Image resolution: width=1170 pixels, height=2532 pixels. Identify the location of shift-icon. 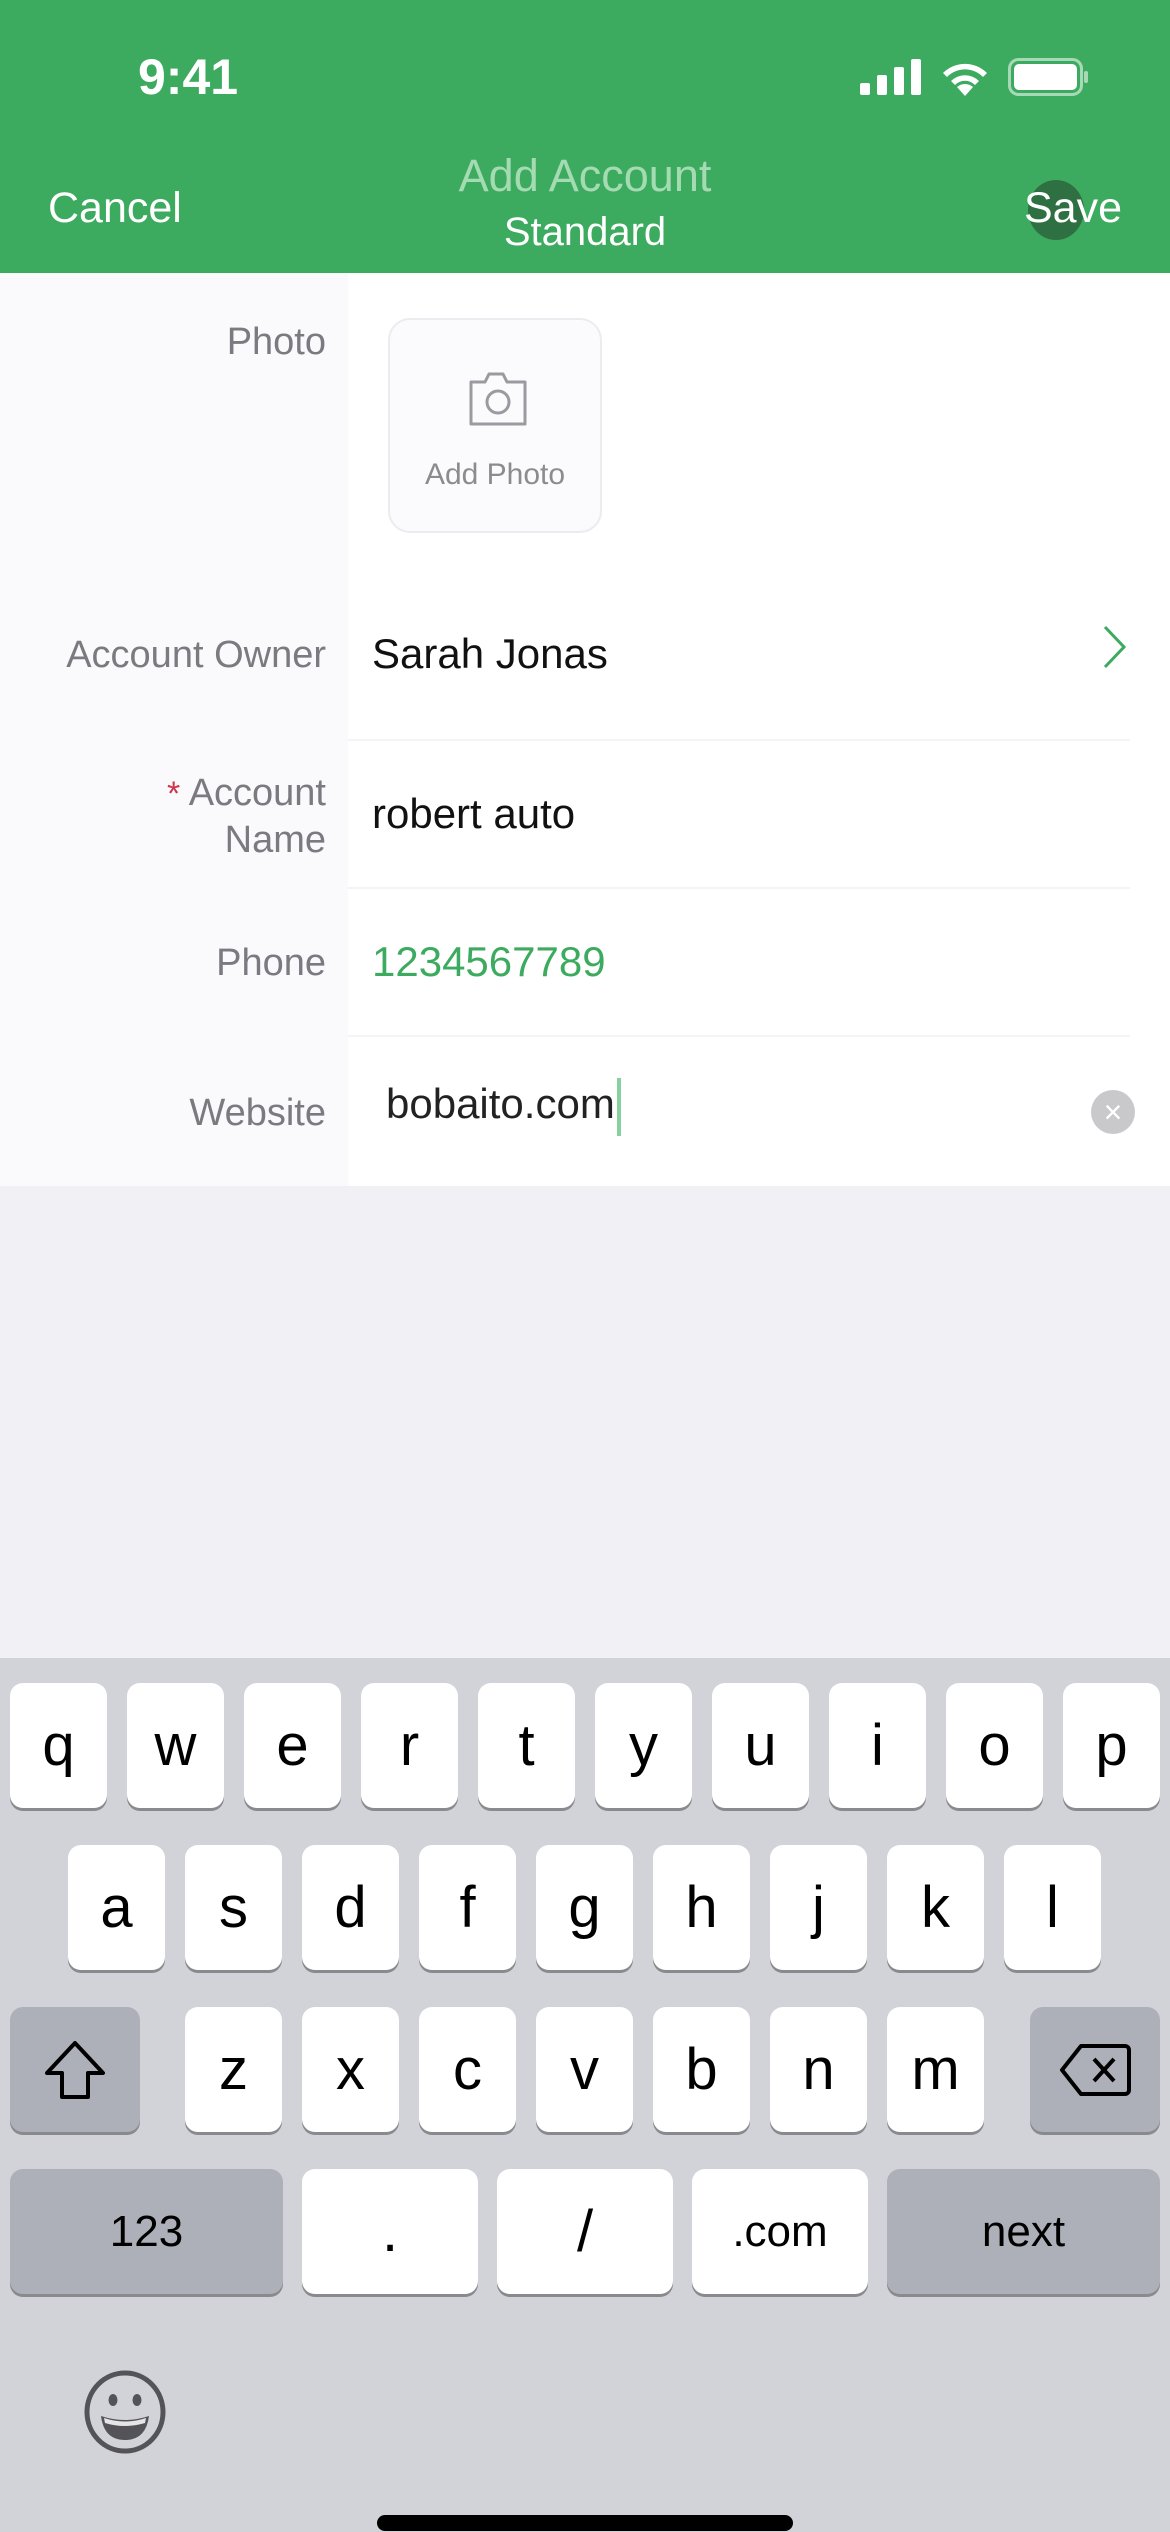
(75, 2069).